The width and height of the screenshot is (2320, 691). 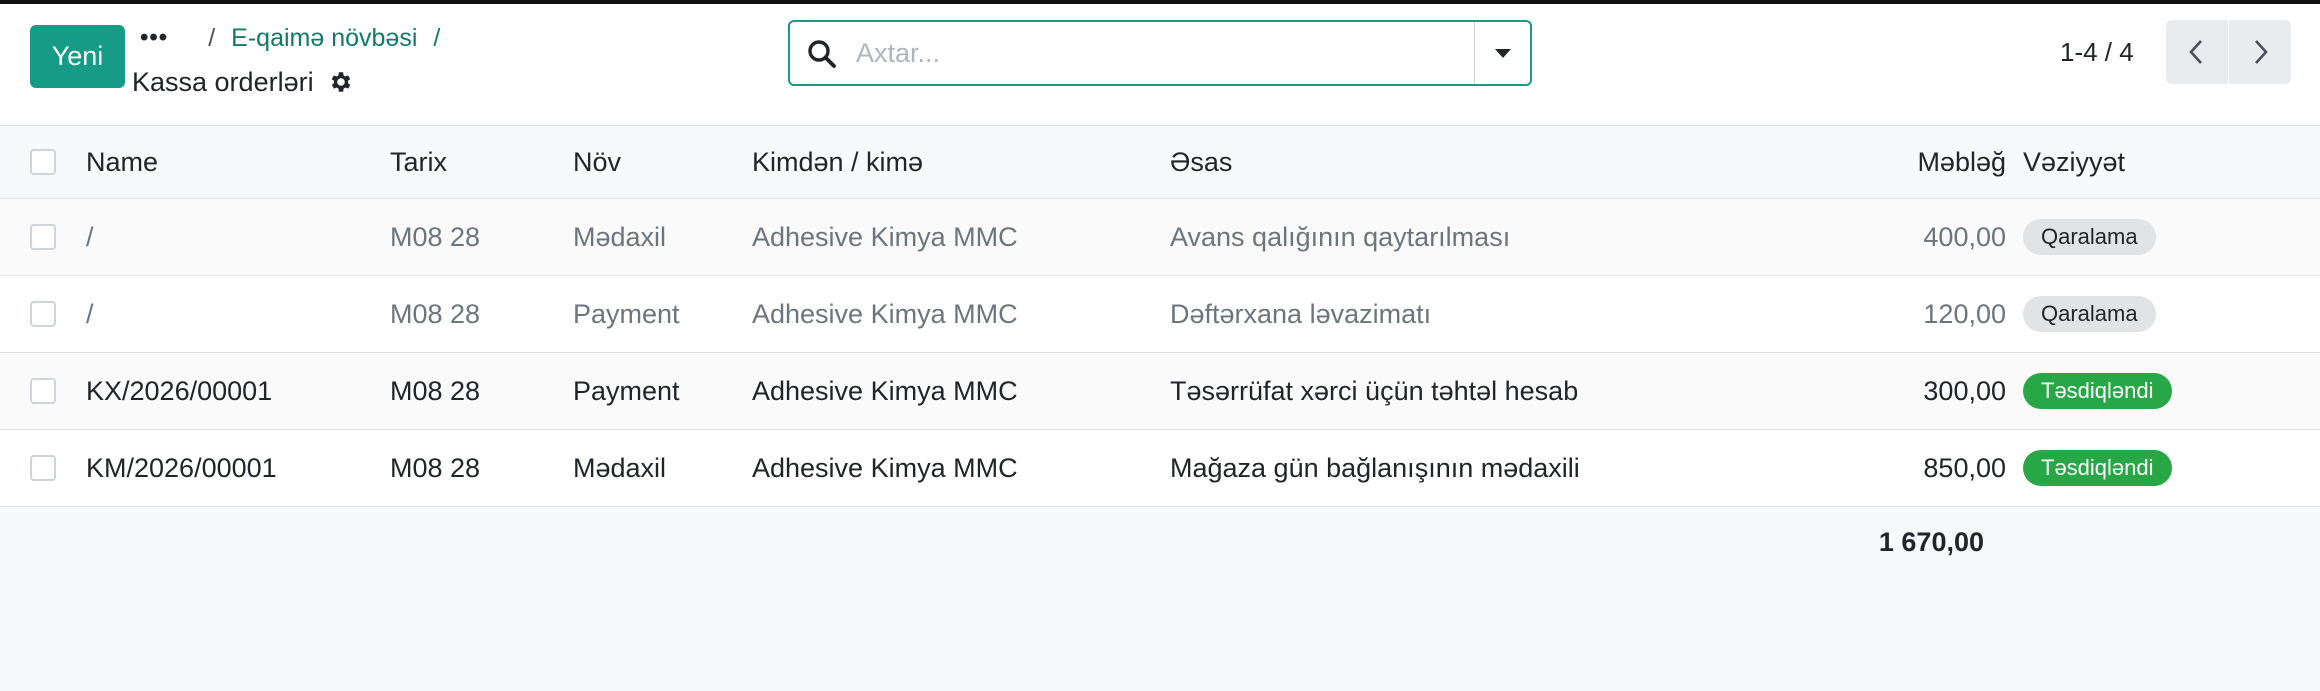 What do you see at coordinates (43, 162) in the screenshot?
I see `select-all-checkbox` at bounding box center [43, 162].